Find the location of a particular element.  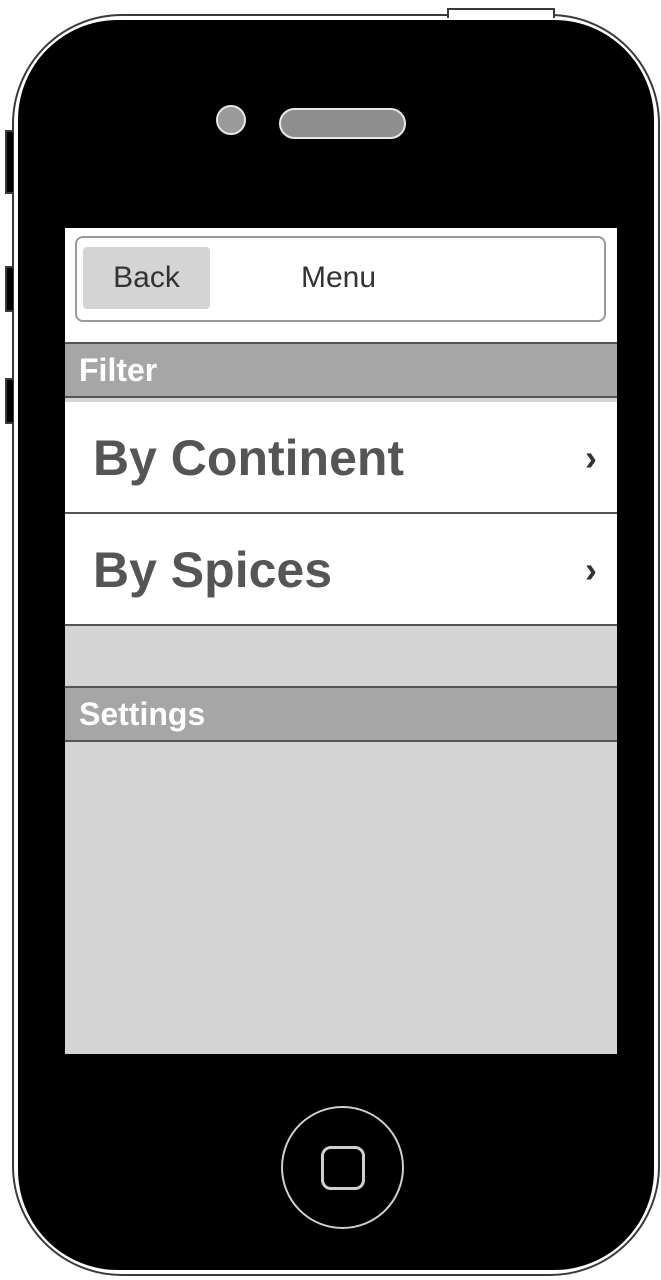

list-item-by-spices: By Spices › is located at coordinates (341, 570).